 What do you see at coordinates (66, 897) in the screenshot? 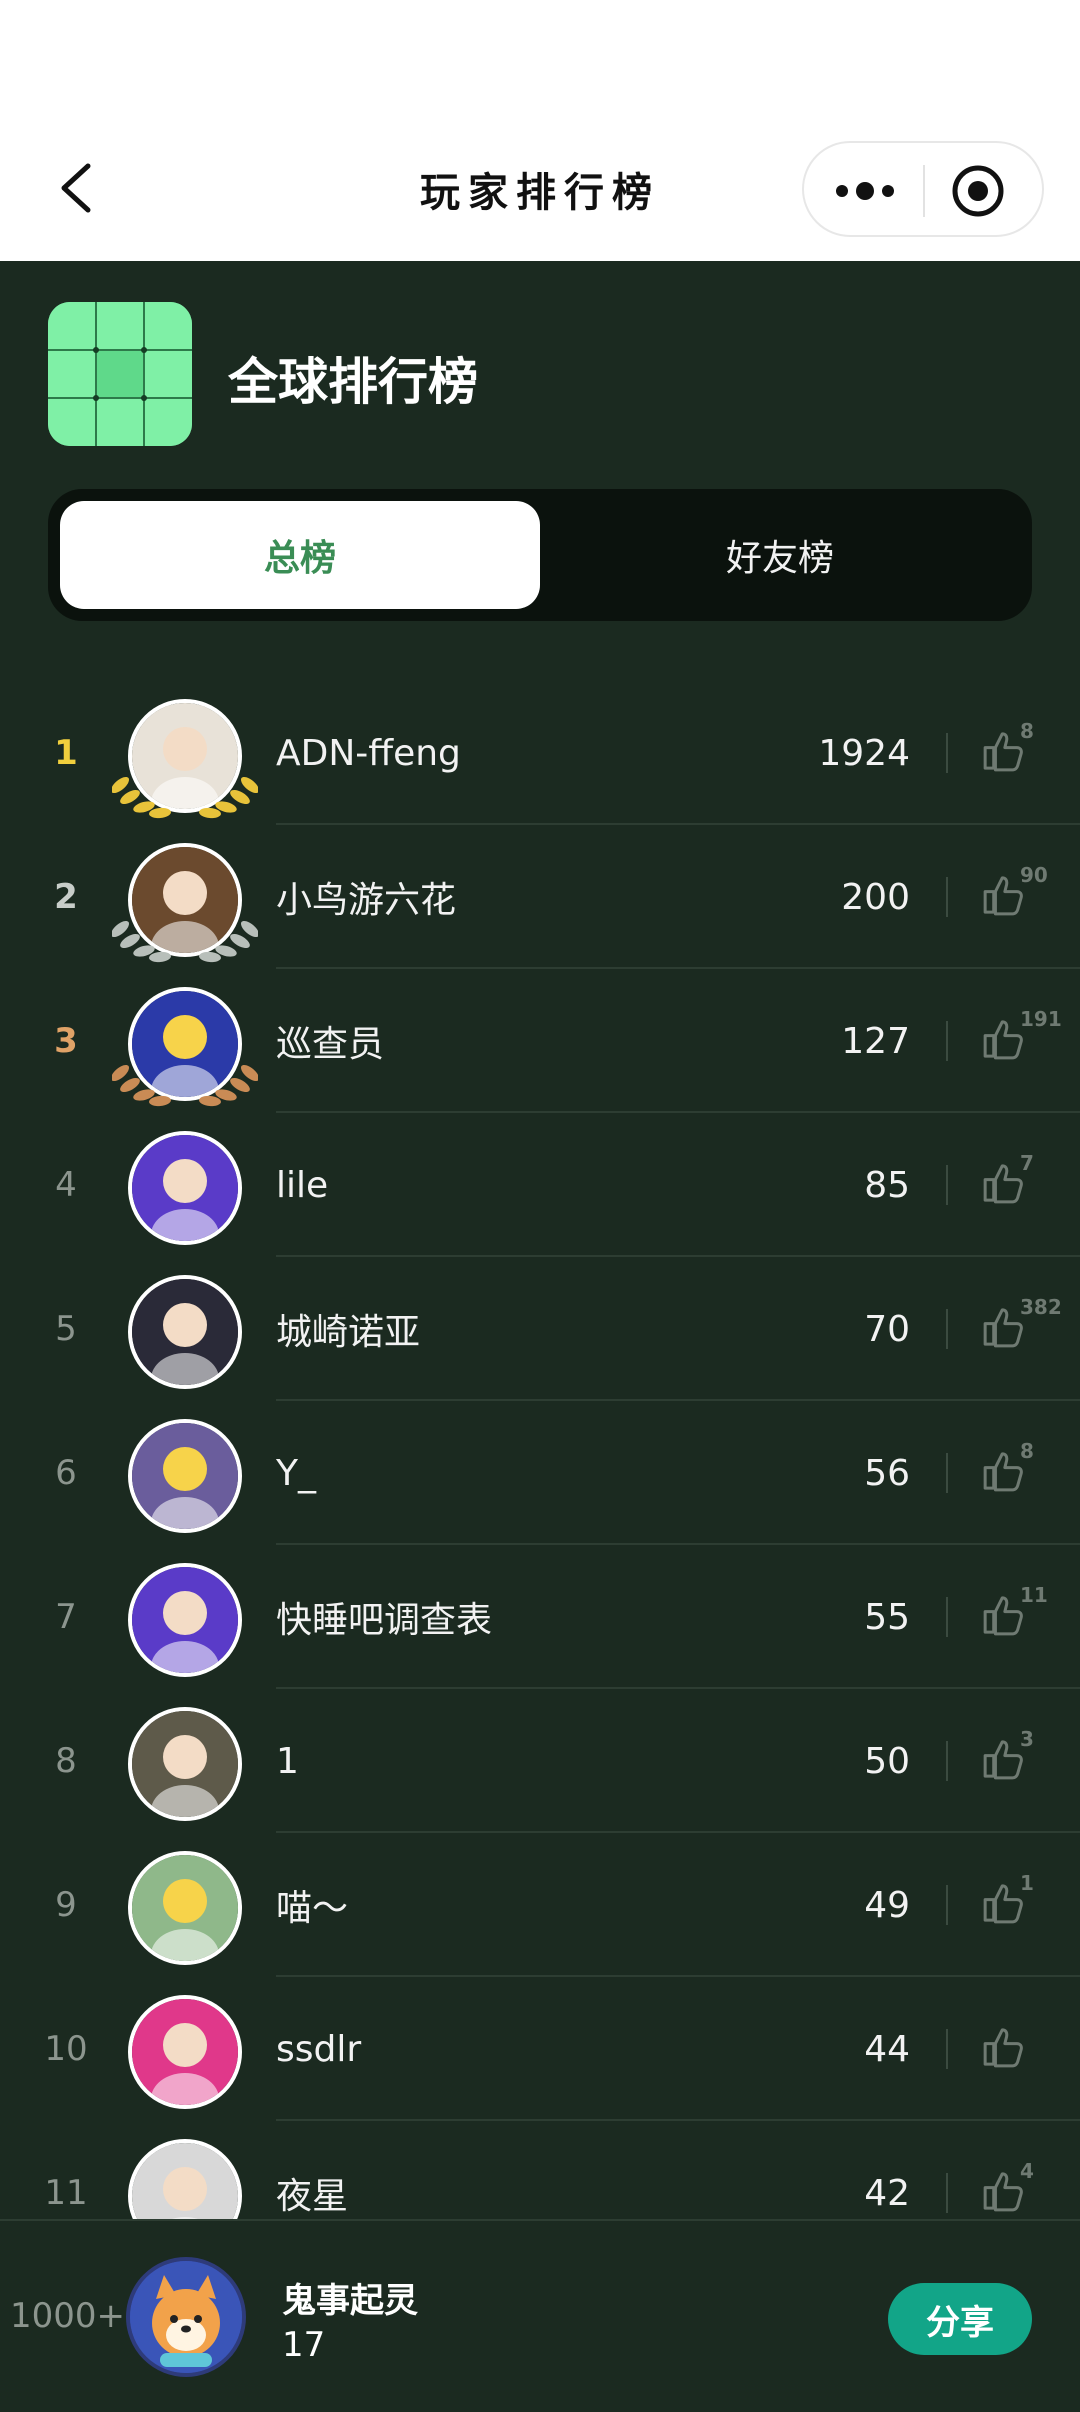
I see `rank-number: 2` at bounding box center [66, 897].